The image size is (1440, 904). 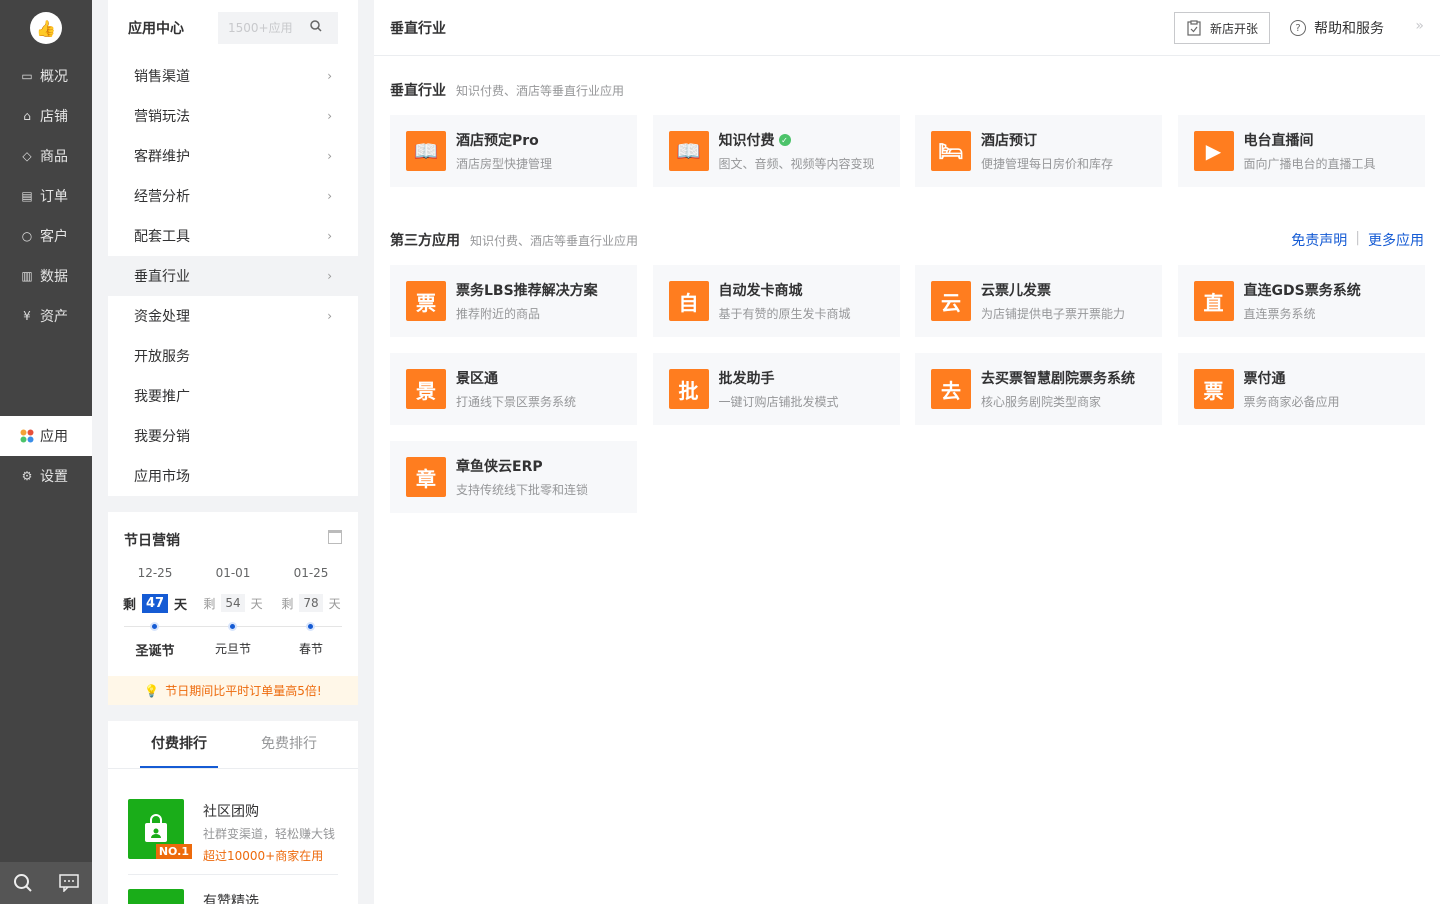 What do you see at coordinates (46, 156) in the screenshot?
I see `nav-item-goods: ◇ 商品` at bounding box center [46, 156].